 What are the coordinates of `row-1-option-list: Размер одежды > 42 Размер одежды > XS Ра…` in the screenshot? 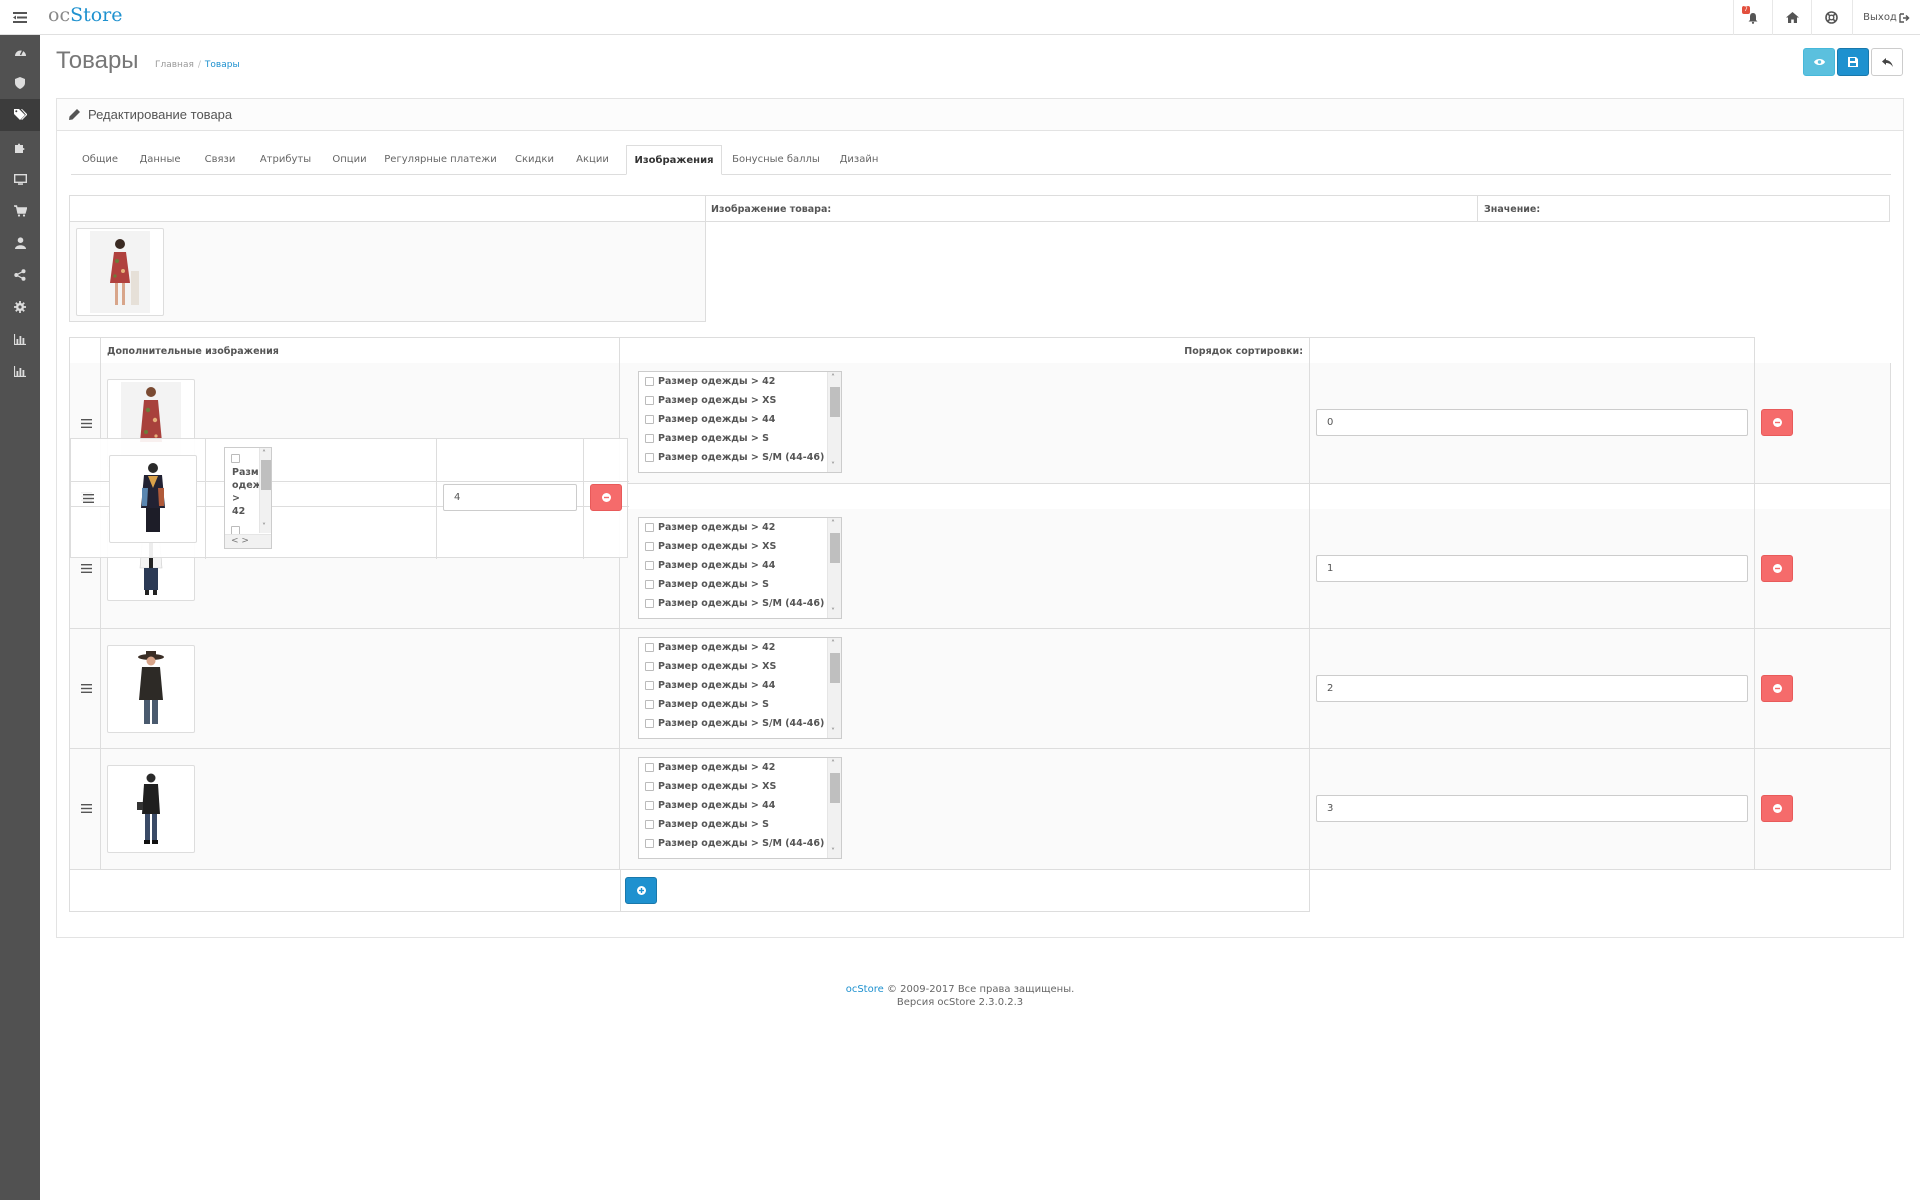 It's located at (740, 568).